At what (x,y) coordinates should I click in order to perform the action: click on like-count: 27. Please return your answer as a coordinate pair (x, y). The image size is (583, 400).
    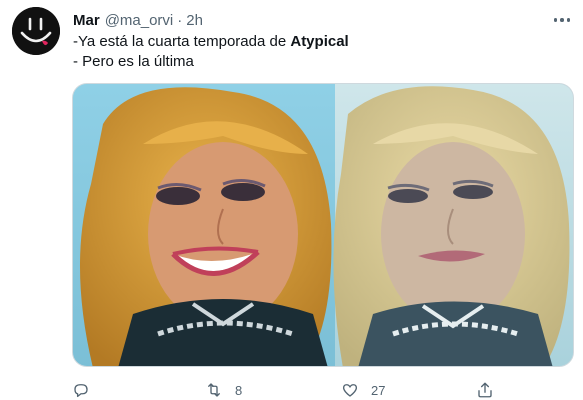
    Looking at the image, I should click on (378, 390).